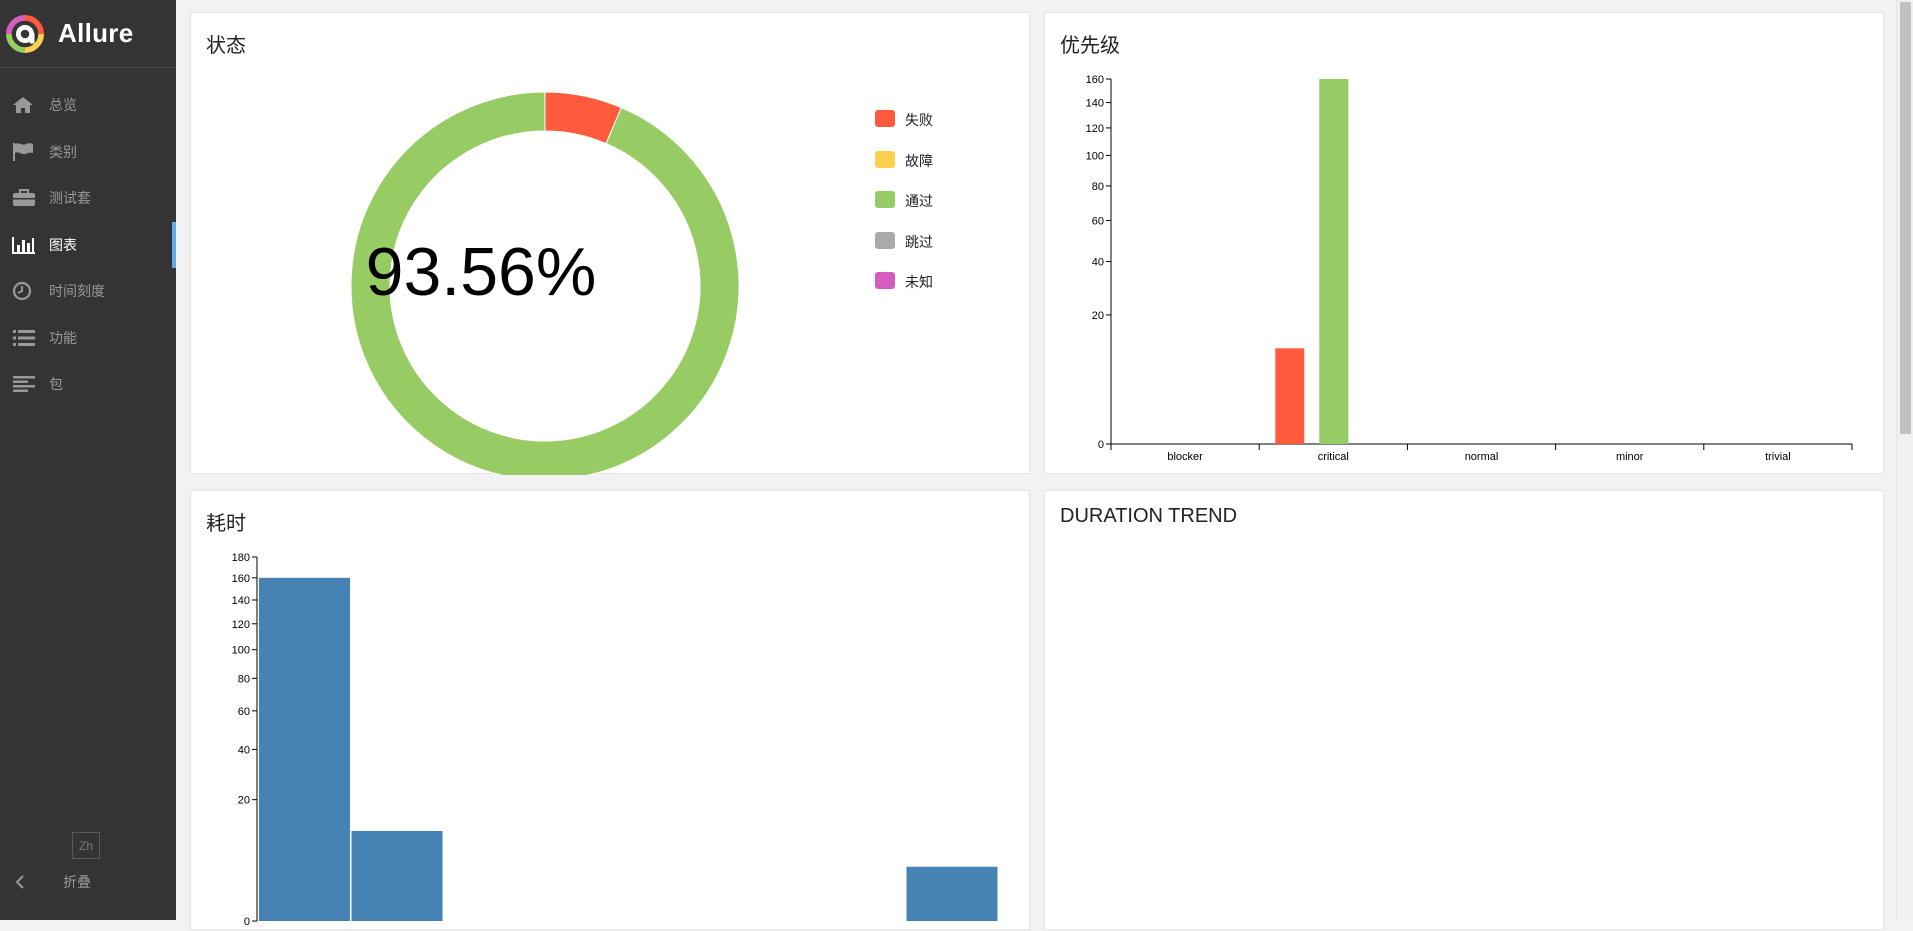 This screenshot has width=1913, height=931. What do you see at coordinates (25, 105) in the screenshot?
I see `home-icon` at bounding box center [25, 105].